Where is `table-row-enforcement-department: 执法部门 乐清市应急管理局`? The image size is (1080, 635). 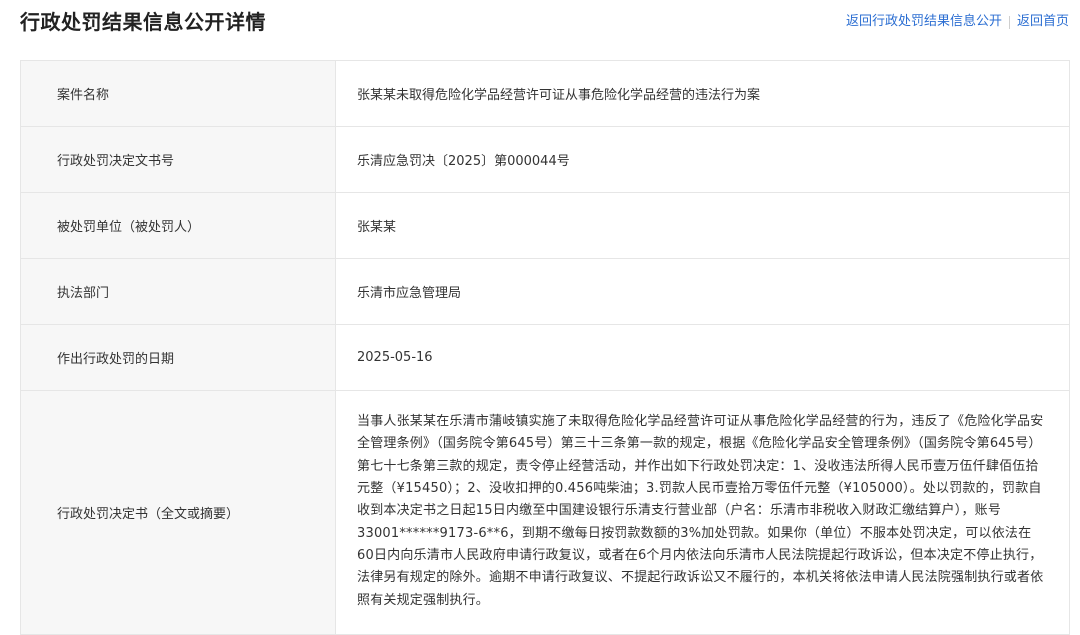 table-row-enforcement-department: 执法部门 乐清市应急管理局 is located at coordinates (545, 291).